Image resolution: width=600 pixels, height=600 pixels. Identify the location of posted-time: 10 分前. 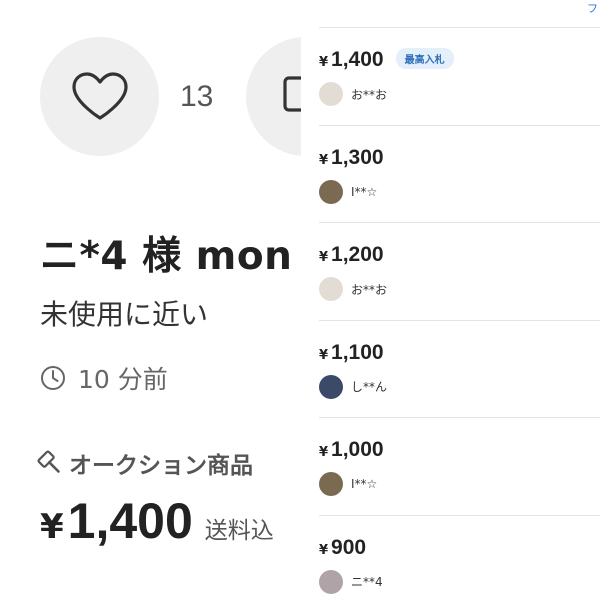
(104, 378).